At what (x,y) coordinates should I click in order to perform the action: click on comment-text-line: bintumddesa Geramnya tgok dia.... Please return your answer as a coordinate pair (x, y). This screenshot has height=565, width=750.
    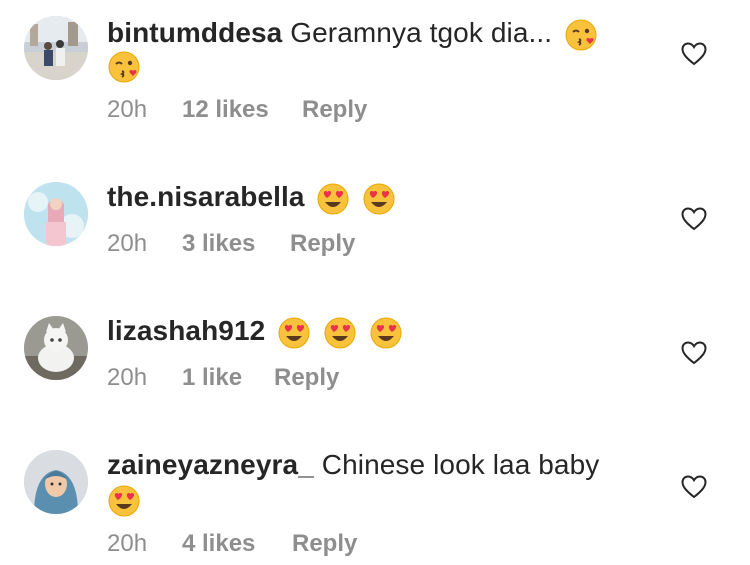
    Looking at the image, I should click on (387, 34).